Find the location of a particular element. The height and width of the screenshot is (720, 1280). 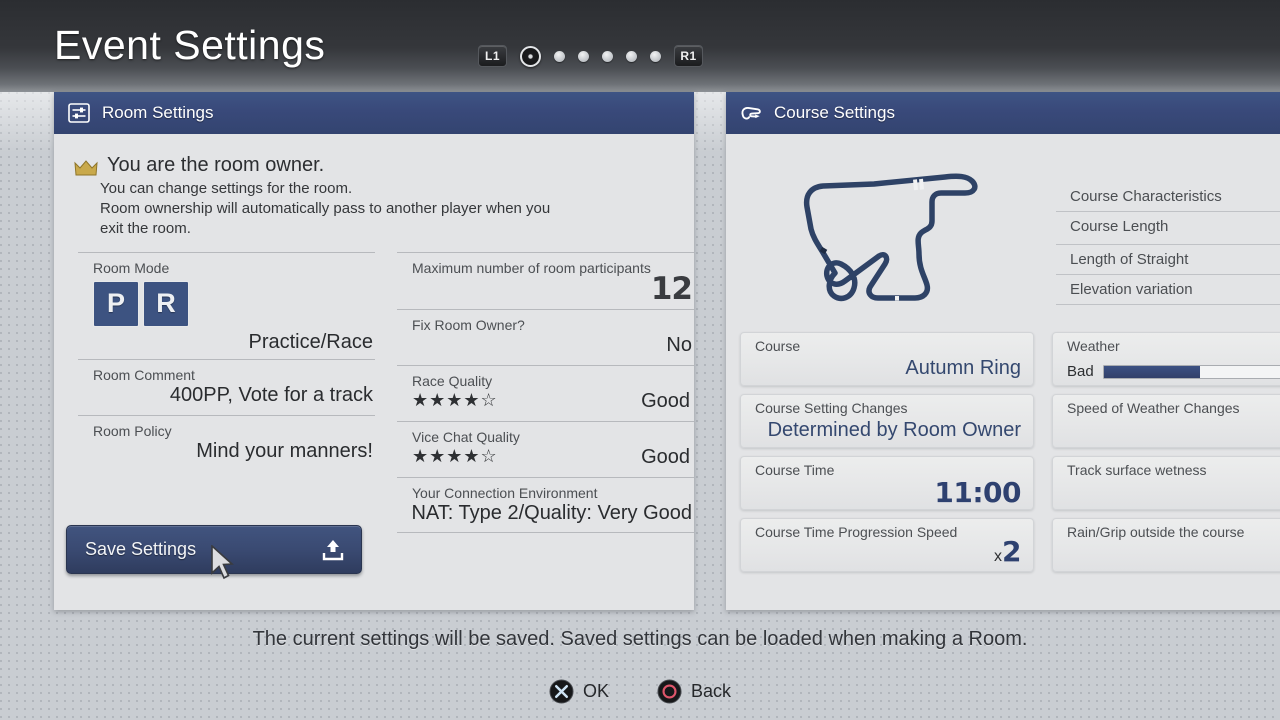

weather-slider: Bad Good is located at coordinates (1173, 371).